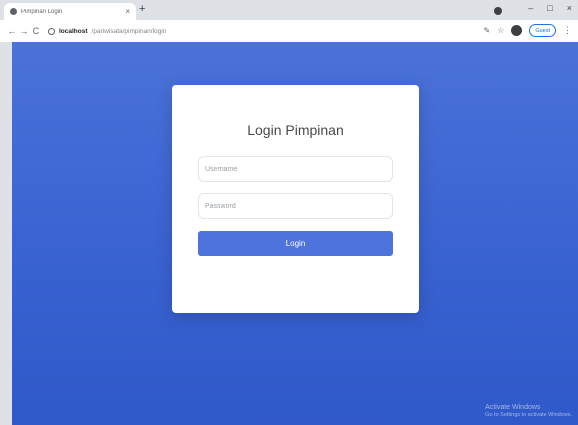  I want to click on url-host: localhost, so click(73, 31).